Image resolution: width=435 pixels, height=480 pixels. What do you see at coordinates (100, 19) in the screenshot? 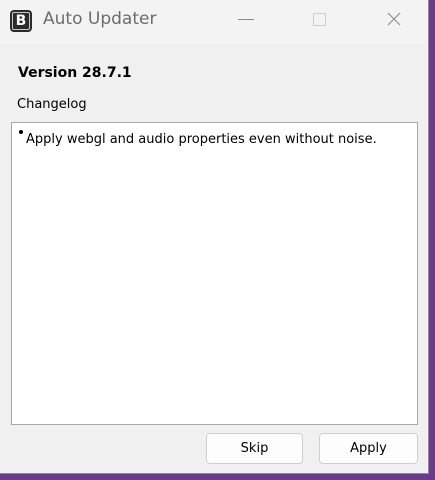
I see `window-title: Auto Updater` at bounding box center [100, 19].